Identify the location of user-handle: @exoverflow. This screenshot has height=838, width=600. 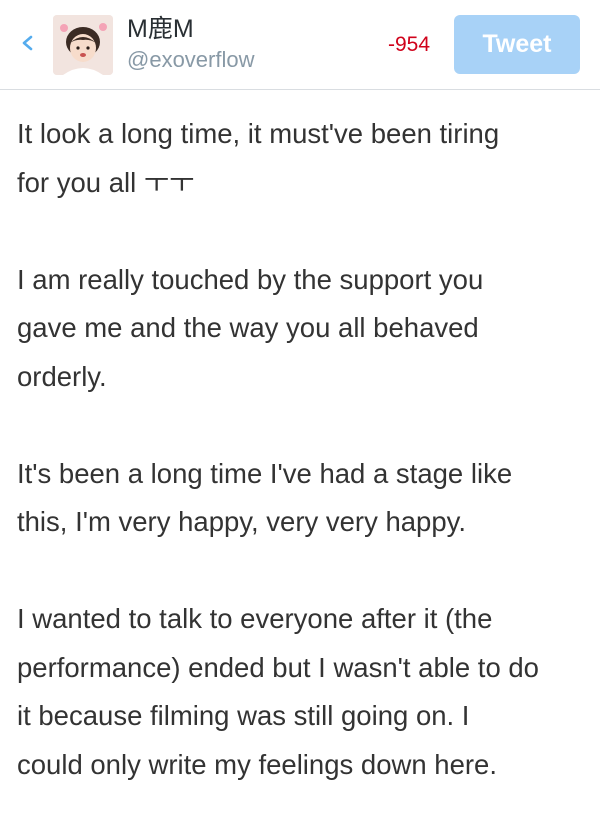
(191, 59).